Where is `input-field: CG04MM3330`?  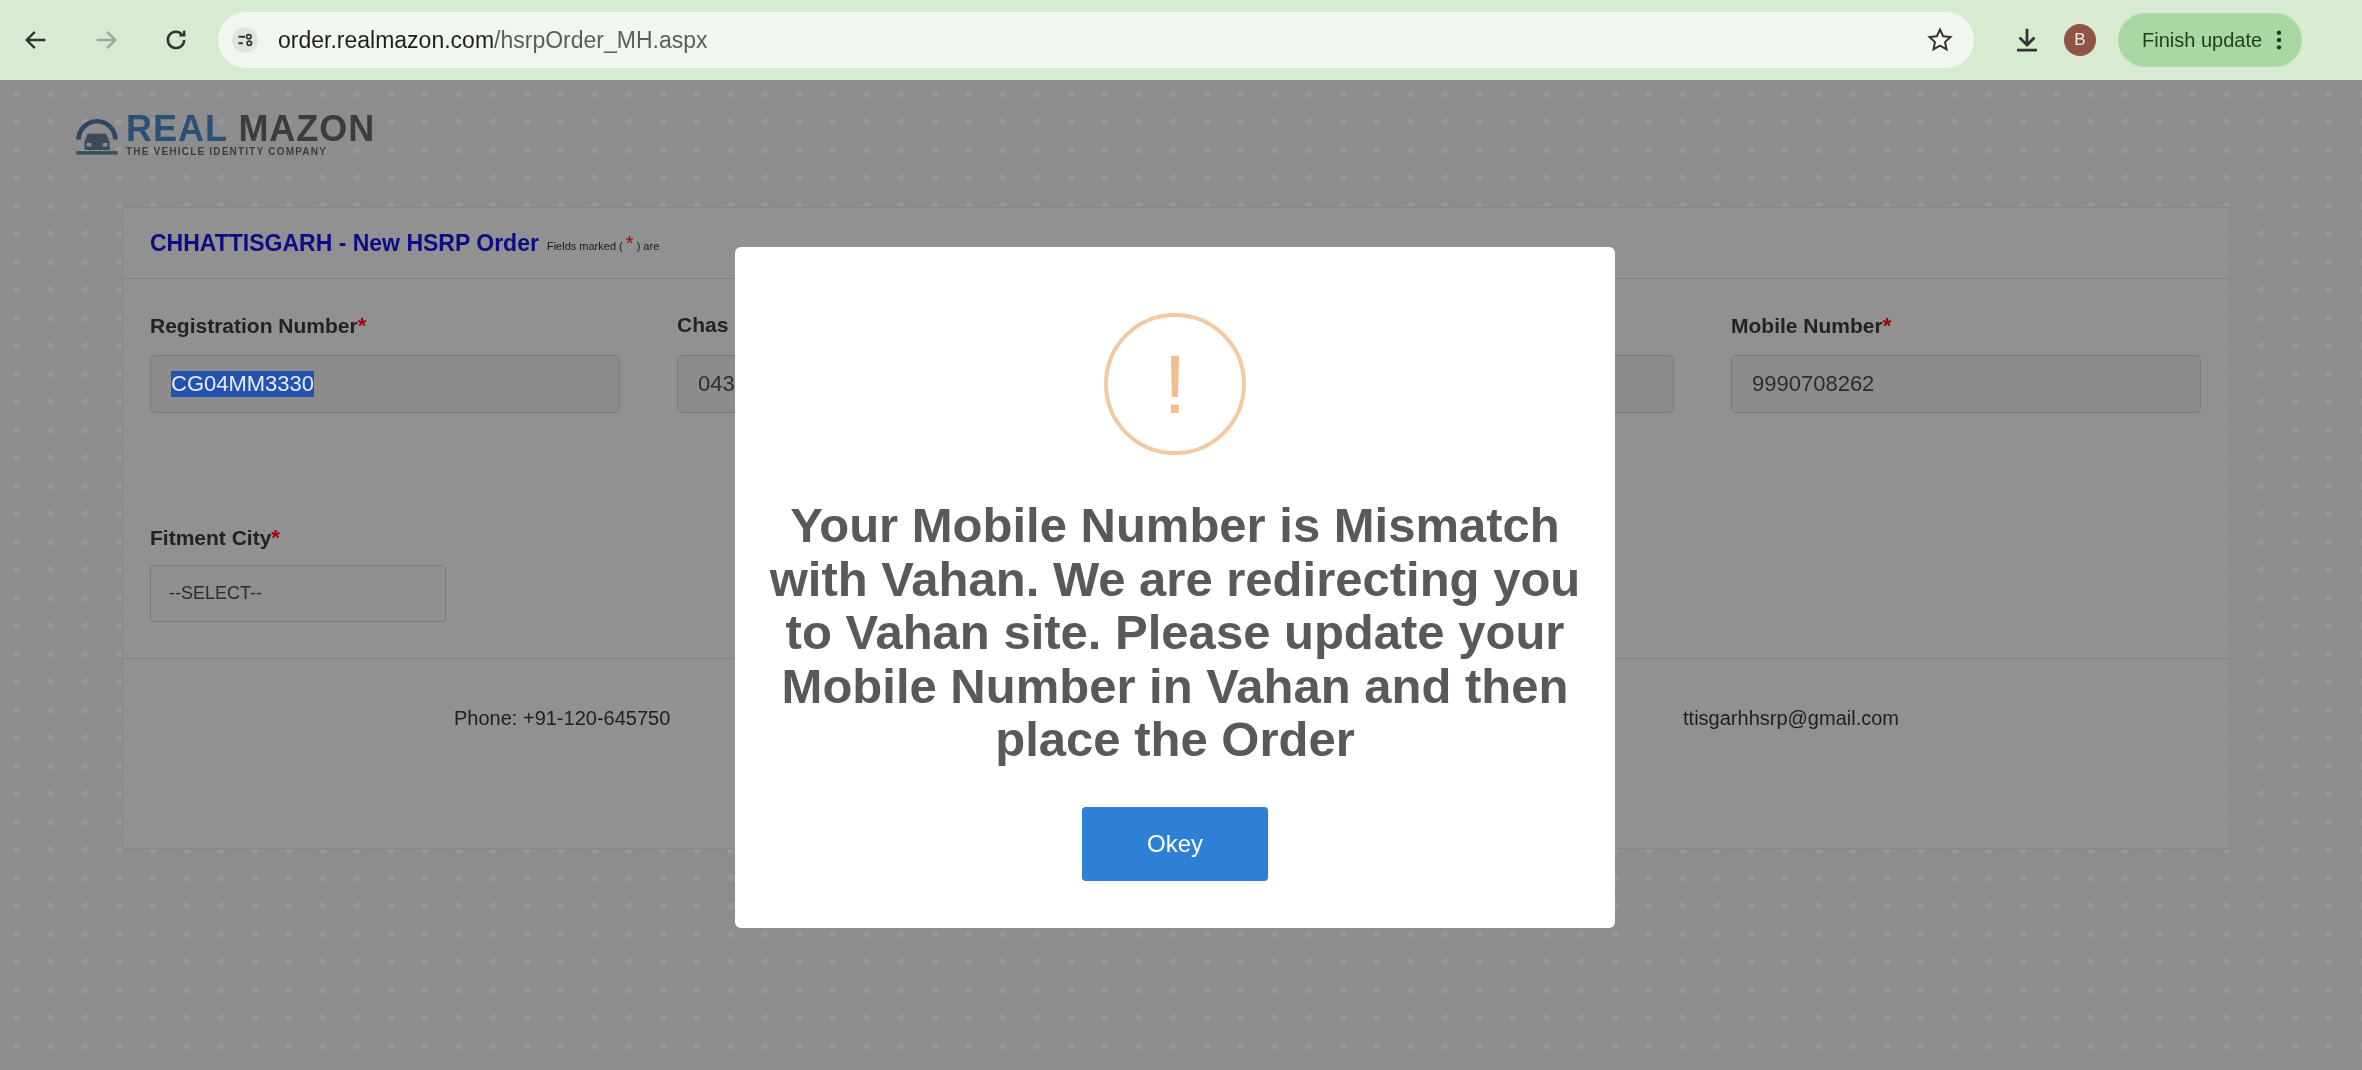
input-field: CG04MM3330 is located at coordinates (385, 384).